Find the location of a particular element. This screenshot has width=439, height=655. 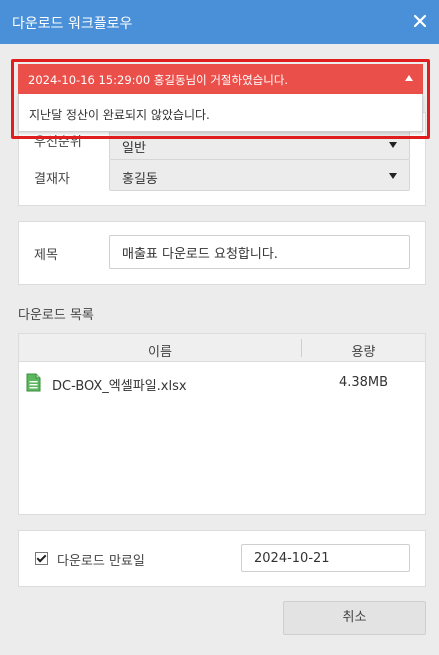

expiry-checkbox is located at coordinates (41, 558).